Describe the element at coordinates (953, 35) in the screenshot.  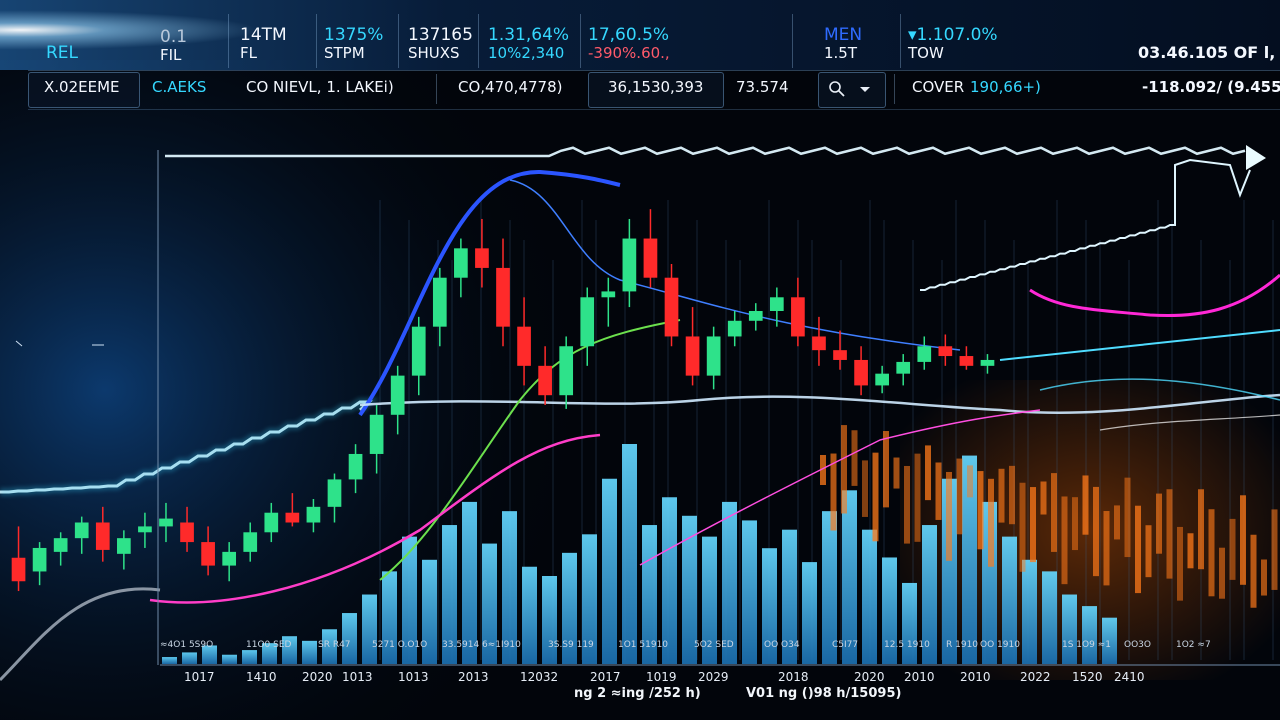
I see `ticker-top: ▾1.107.0%` at that location.